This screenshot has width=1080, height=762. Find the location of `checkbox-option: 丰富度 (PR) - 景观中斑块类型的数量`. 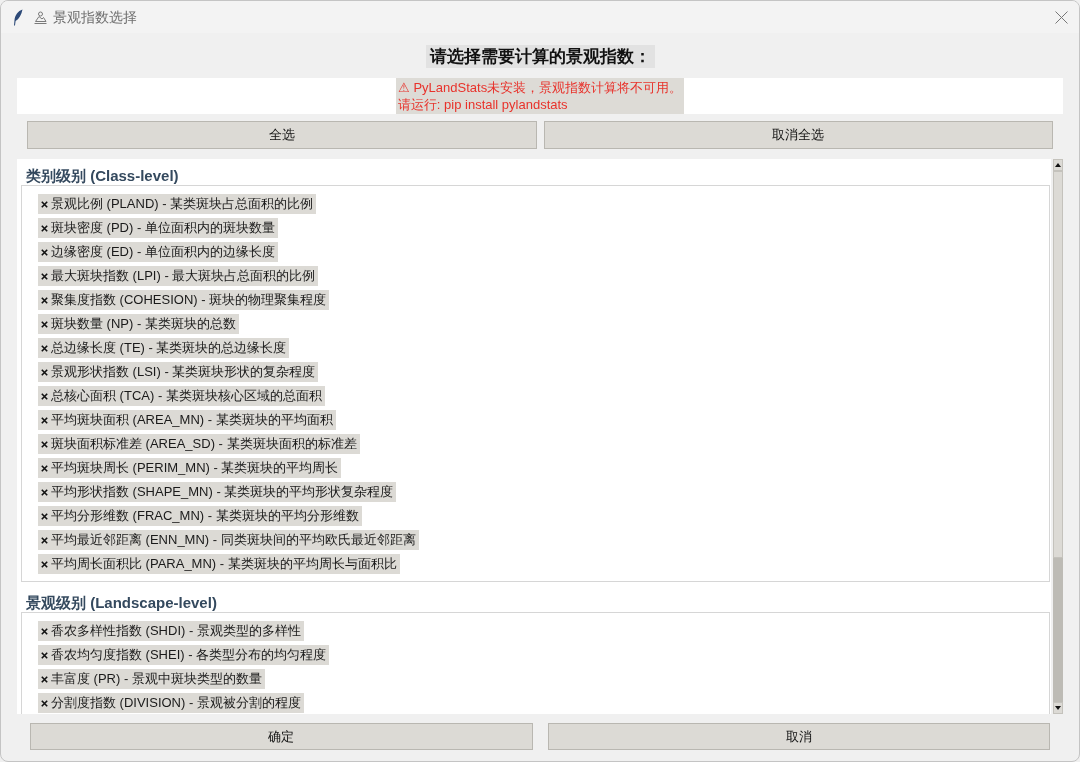

checkbox-option: 丰富度 (PR) - 景观中斑块类型的数量 is located at coordinates (151, 679).